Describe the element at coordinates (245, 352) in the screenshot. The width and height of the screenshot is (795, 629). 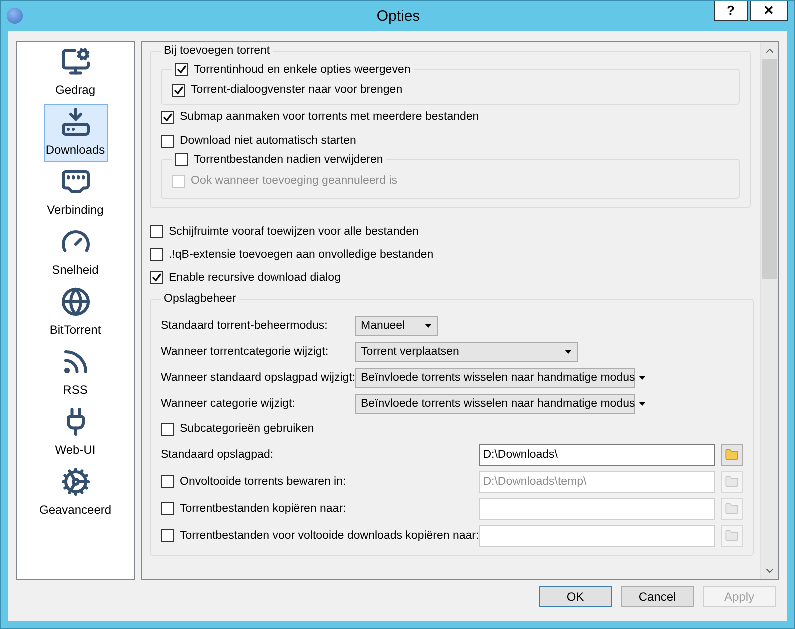
I see `field-label: Wanneer torrentcategorie wijzigt:` at that location.